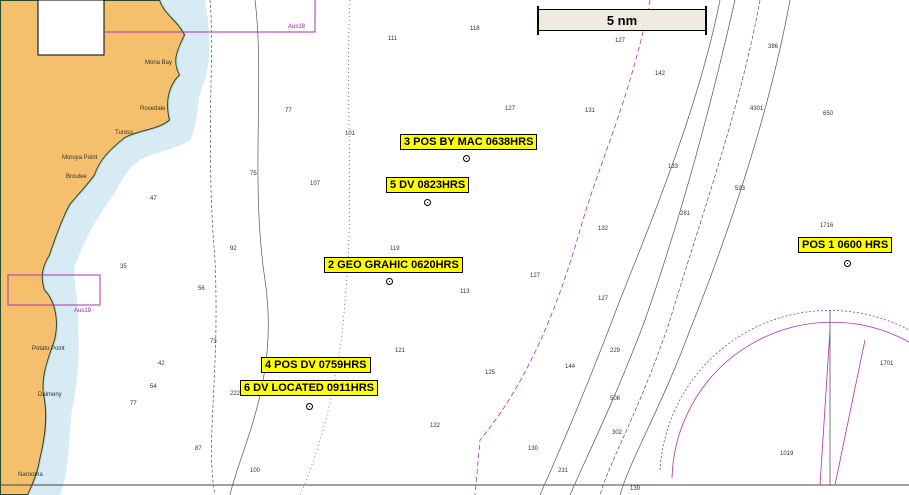  Describe the element at coordinates (71, 28) in the screenshot. I see `legend-box` at that location.